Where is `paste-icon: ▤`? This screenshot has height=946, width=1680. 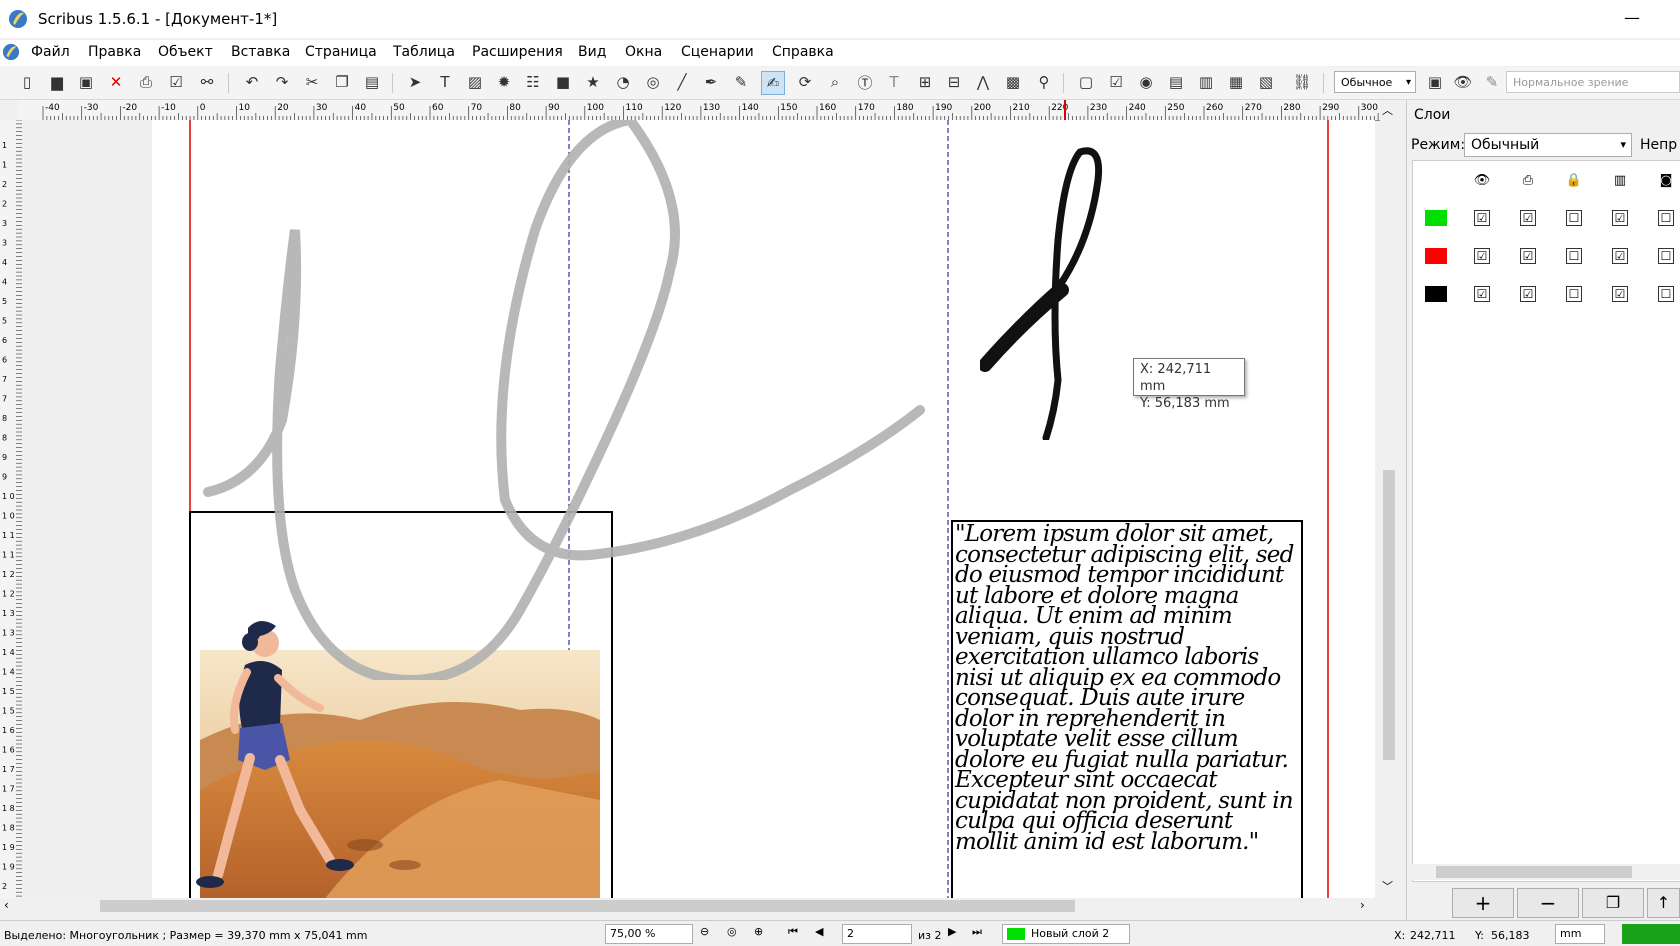
paste-icon: ▤ is located at coordinates (372, 82).